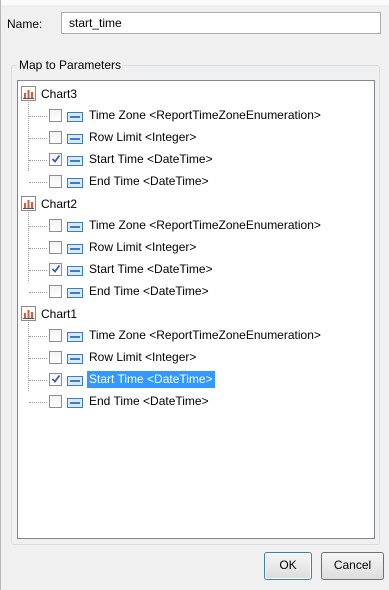 The height and width of the screenshot is (590, 389). I want to click on chart-node-label: Chart1, so click(59, 314).